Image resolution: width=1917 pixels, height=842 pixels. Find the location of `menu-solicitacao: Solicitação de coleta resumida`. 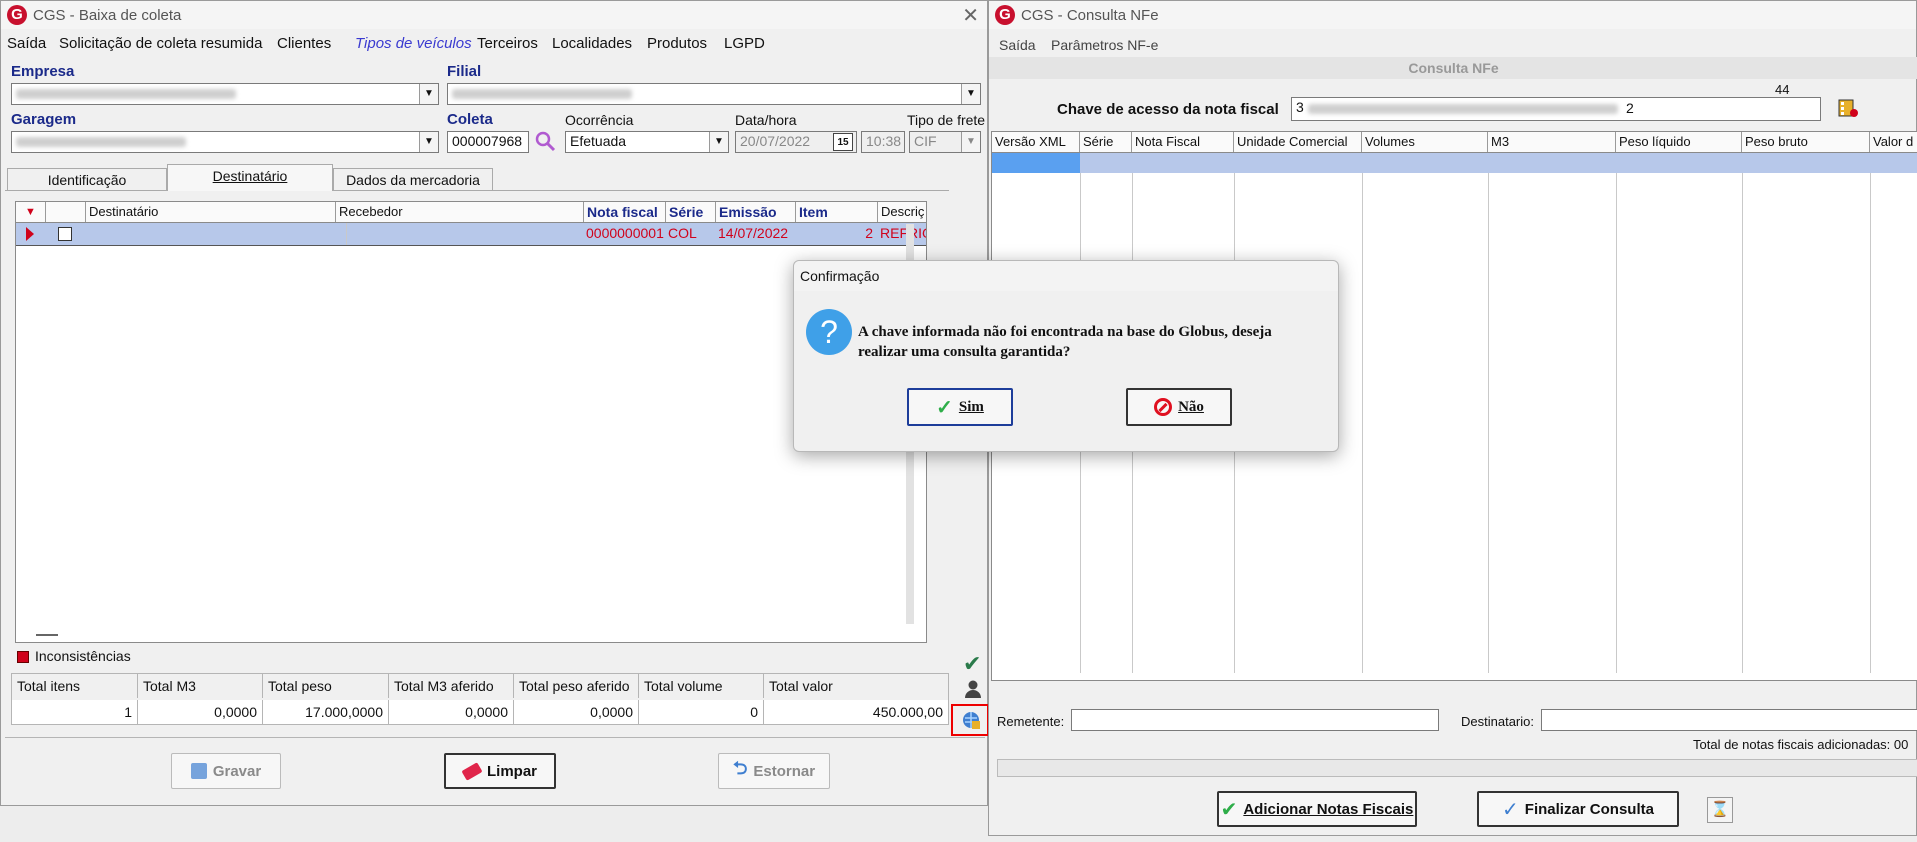

menu-solicitacao: Solicitação de coleta resumida is located at coordinates (160, 43).